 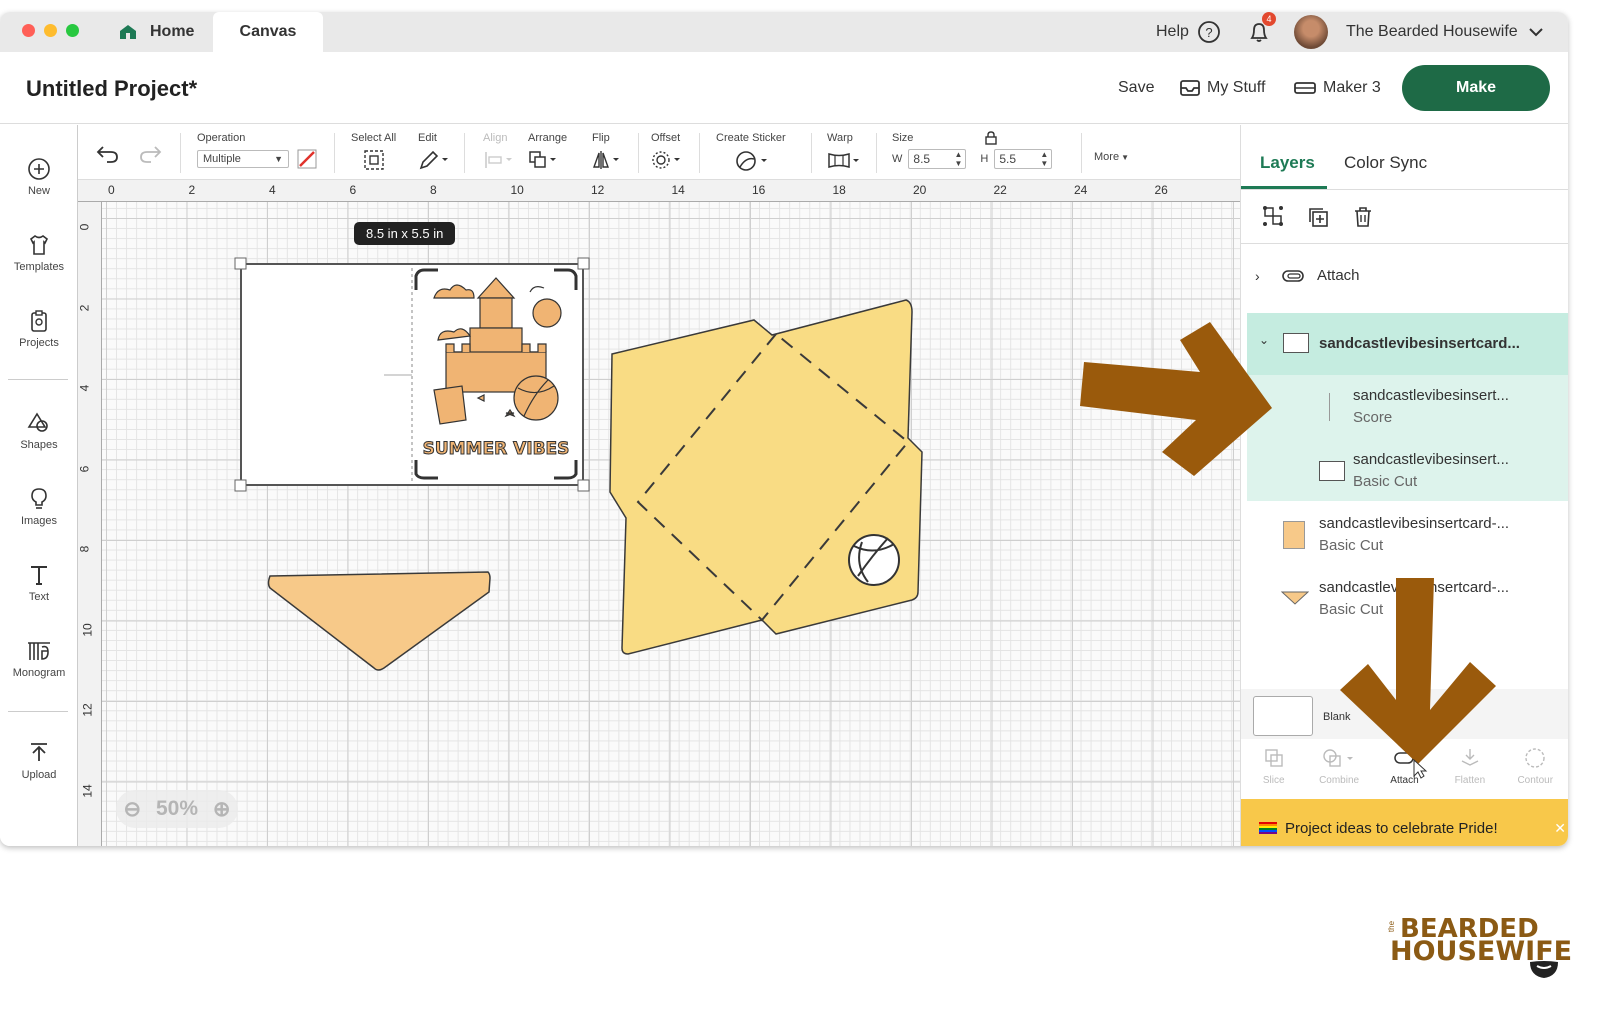 I want to click on project-title: Untitled Project*, so click(x=111, y=89).